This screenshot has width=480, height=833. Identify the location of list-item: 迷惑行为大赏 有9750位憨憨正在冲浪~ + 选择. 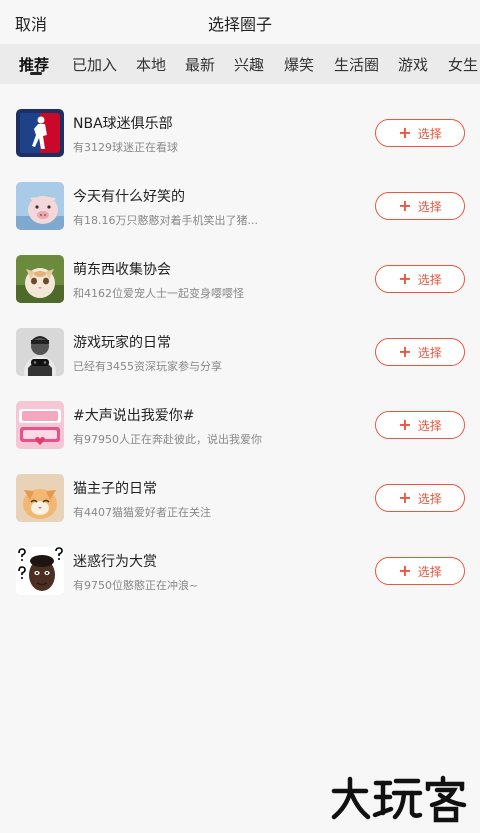
(240, 583).